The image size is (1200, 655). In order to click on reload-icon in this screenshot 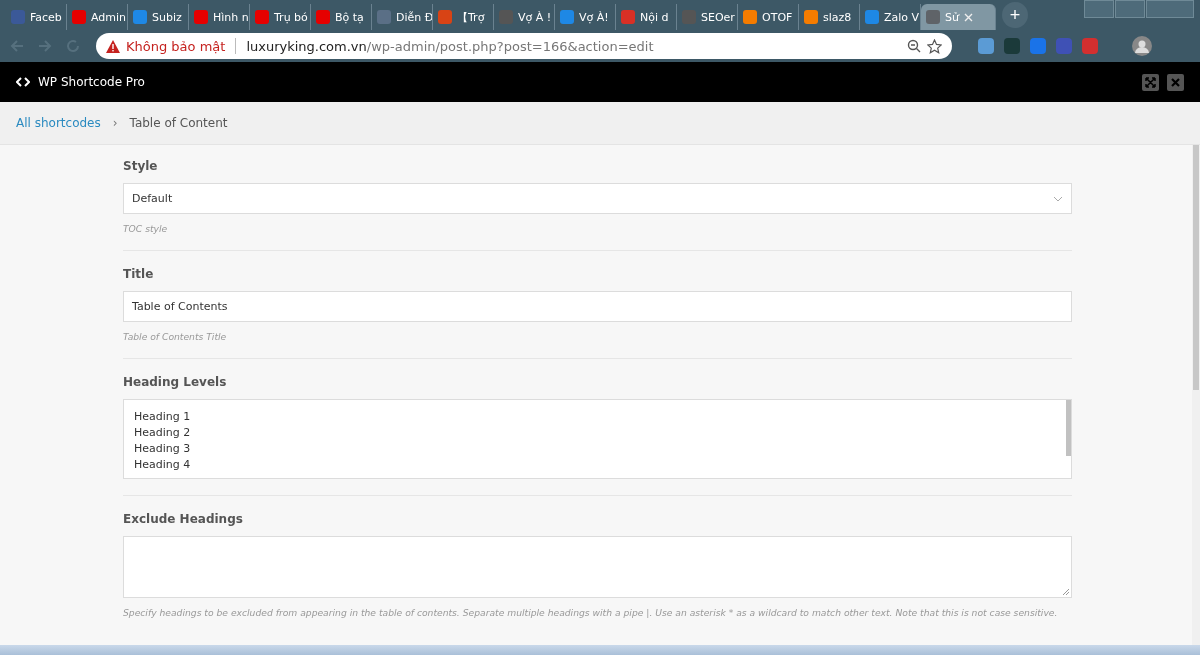, I will do `click(73, 46)`.